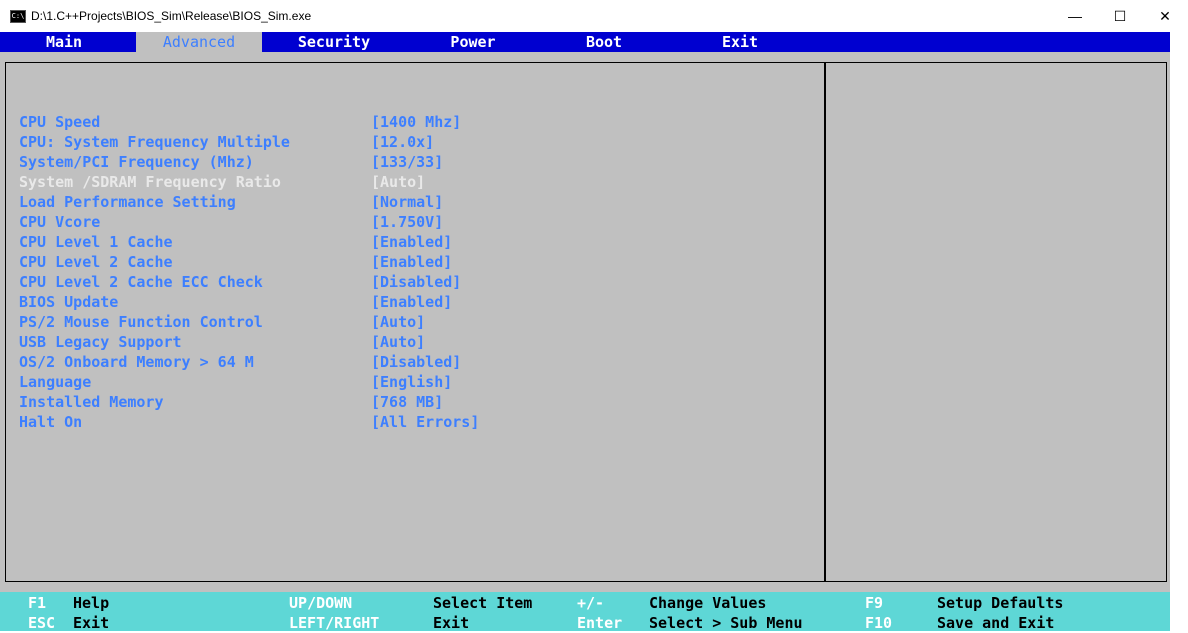 The width and height of the screenshot is (1188, 633). I want to click on tab-advanced: Advanced, so click(199, 42).